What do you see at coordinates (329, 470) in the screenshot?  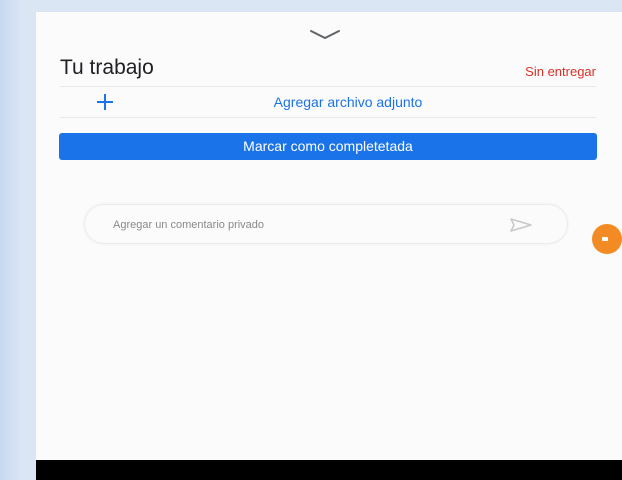 I see `system-navigation-bar` at bounding box center [329, 470].